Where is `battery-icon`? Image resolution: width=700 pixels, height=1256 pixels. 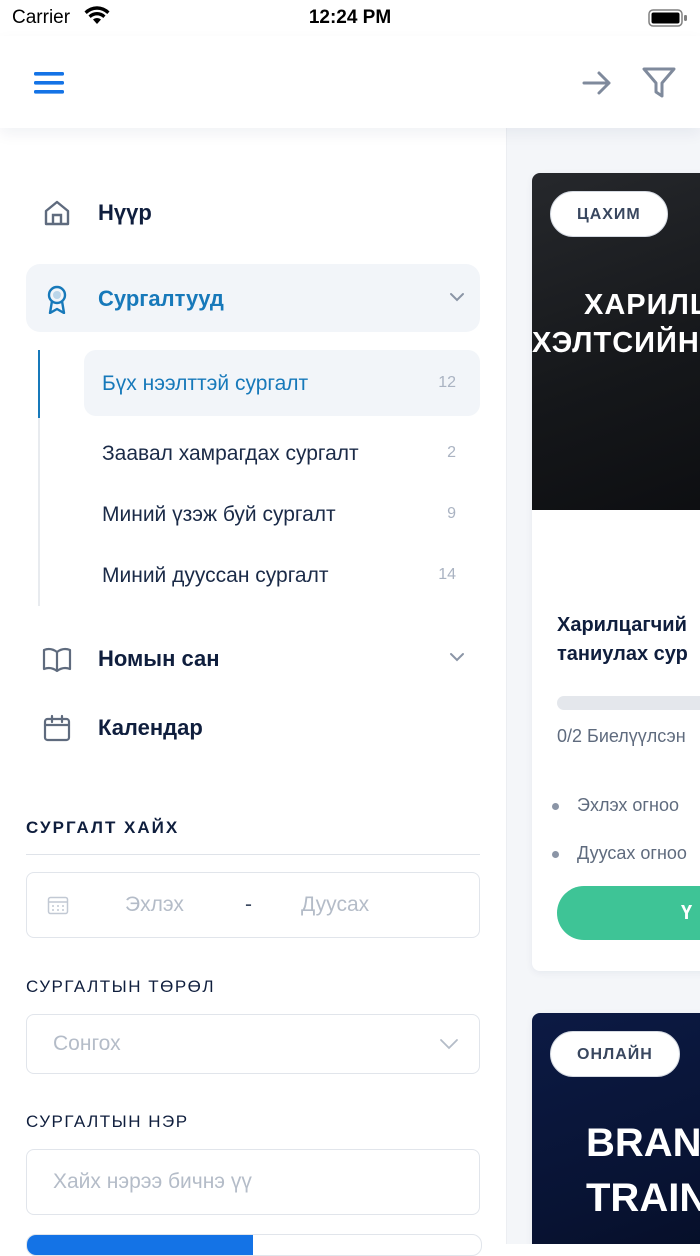
battery-icon is located at coordinates (668, 20).